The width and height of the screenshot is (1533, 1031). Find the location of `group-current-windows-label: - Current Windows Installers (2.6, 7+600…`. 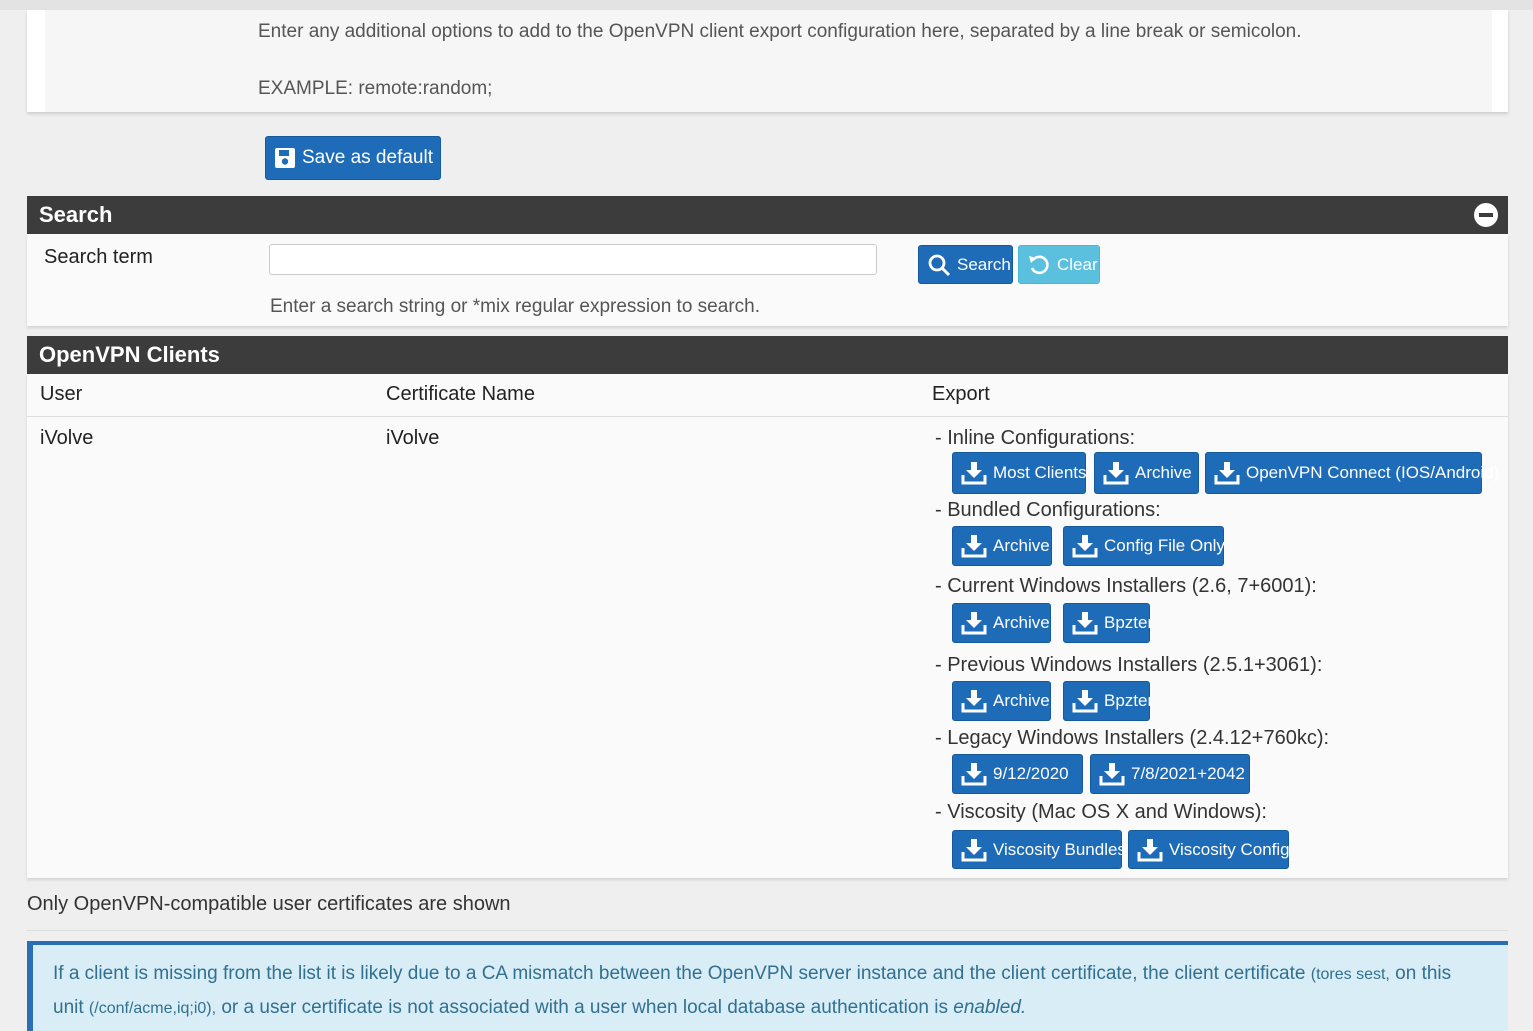

group-current-windows-label: - Current Windows Installers (2.6, 7+600… is located at coordinates (1126, 586).